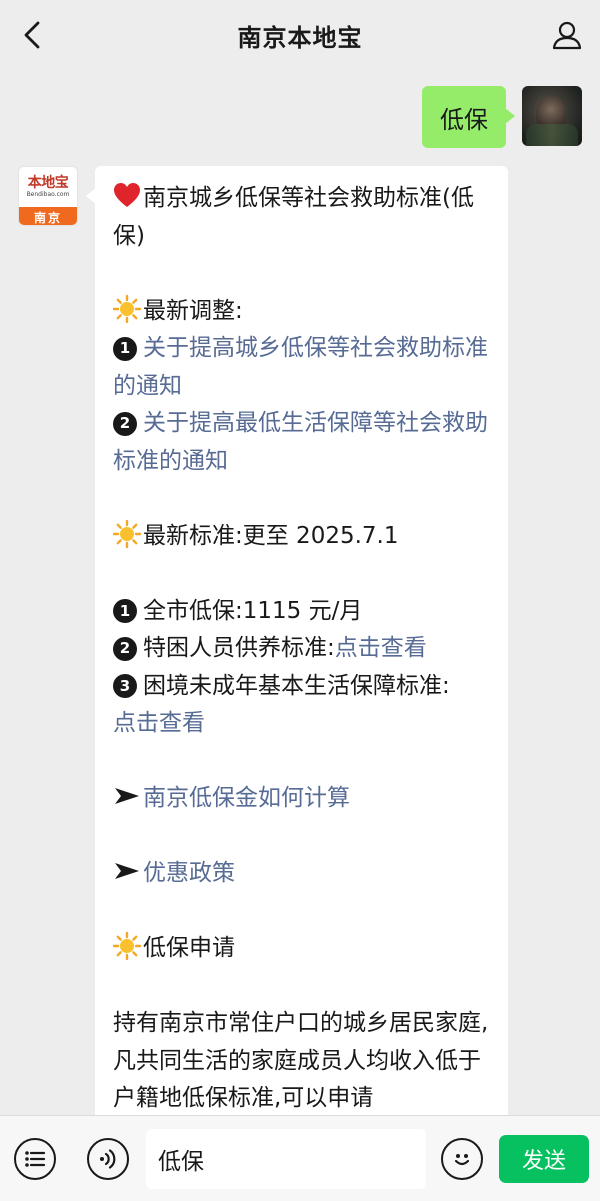  What do you see at coordinates (189, 948) in the screenshot?
I see `section-heading-text: 低保申请` at bounding box center [189, 948].